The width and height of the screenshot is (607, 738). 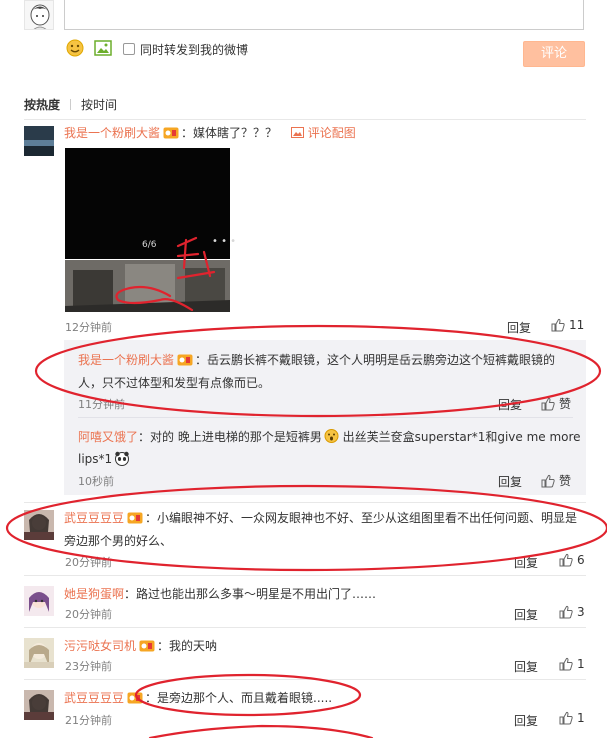 What do you see at coordinates (99, 105) in the screenshot?
I see `sort-by-time-tab: 按时间` at bounding box center [99, 105].